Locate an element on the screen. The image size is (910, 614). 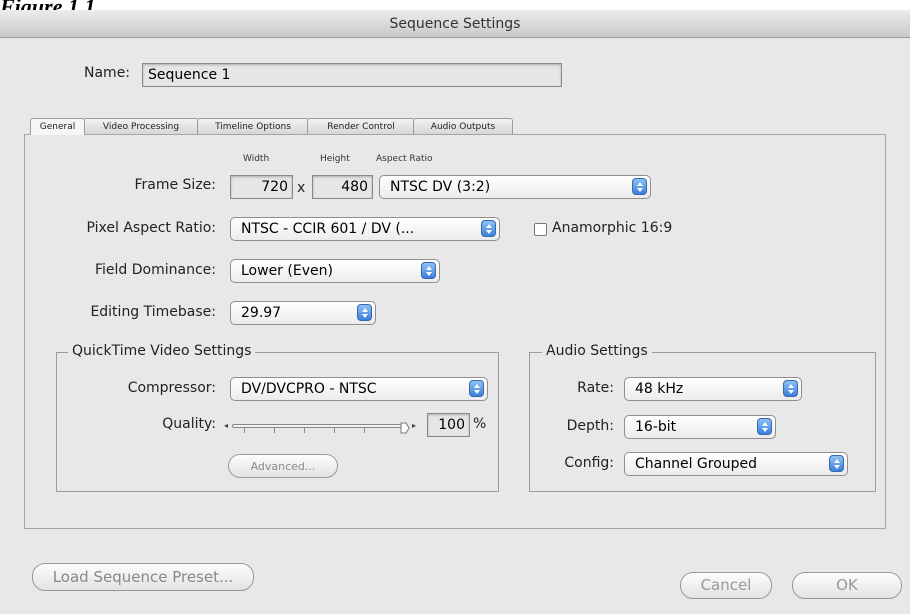
rate-label: Rate: is located at coordinates (595, 388).